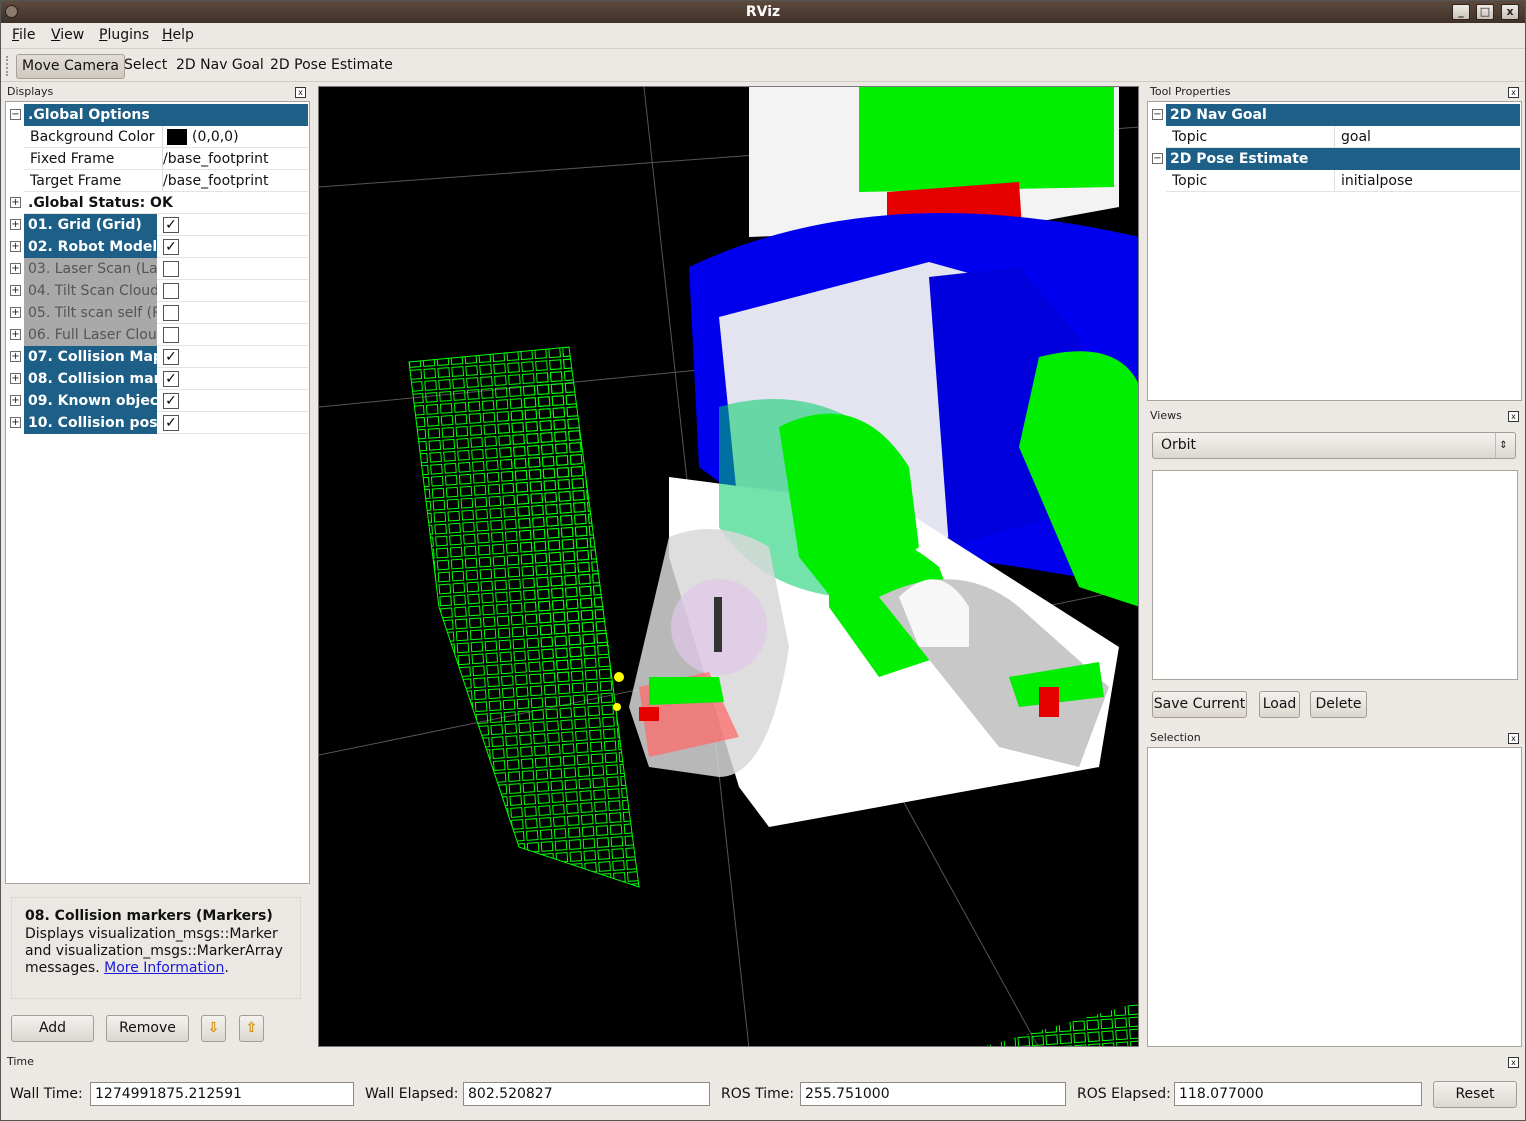  Describe the element at coordinates (166, 159) in the screenshot. I see `property-row: Fixed Frame /base_footprint` at that location.